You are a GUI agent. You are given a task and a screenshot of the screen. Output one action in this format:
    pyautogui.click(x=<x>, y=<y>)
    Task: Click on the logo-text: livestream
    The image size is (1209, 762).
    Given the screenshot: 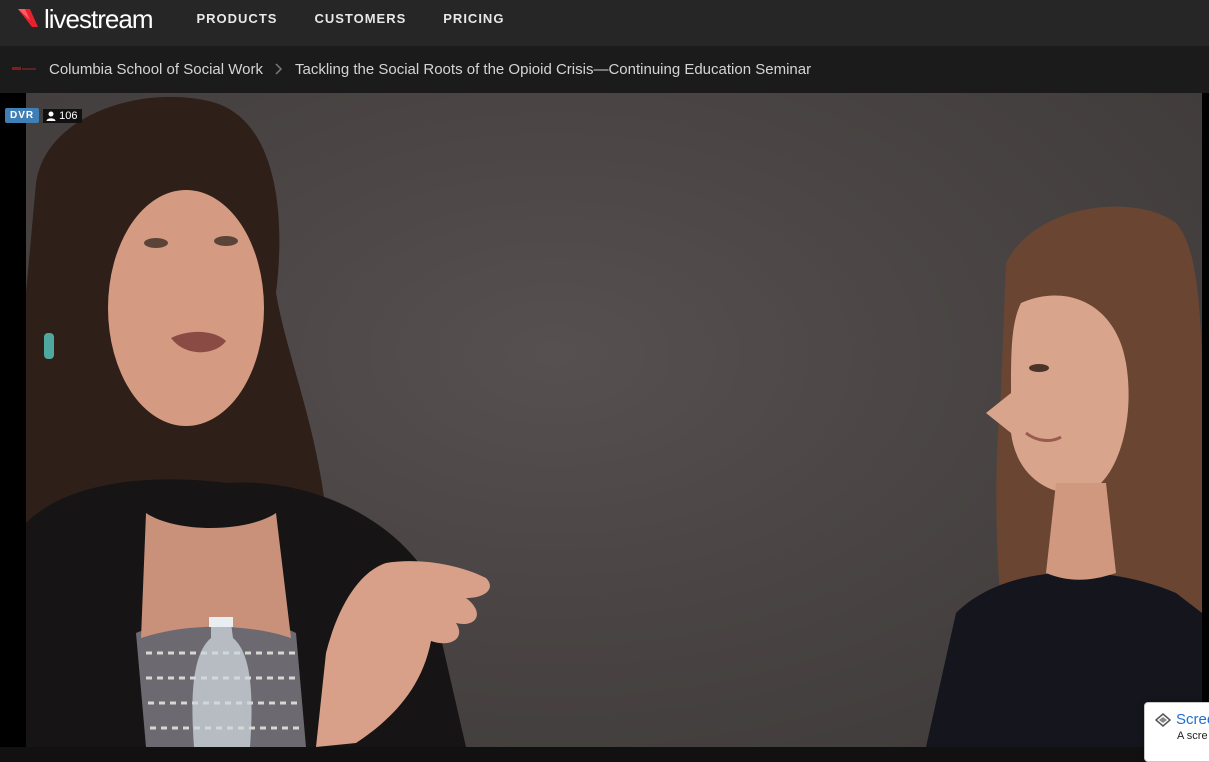 What is the action you would take?
    pyautogui.click(x=98, y=18)
    